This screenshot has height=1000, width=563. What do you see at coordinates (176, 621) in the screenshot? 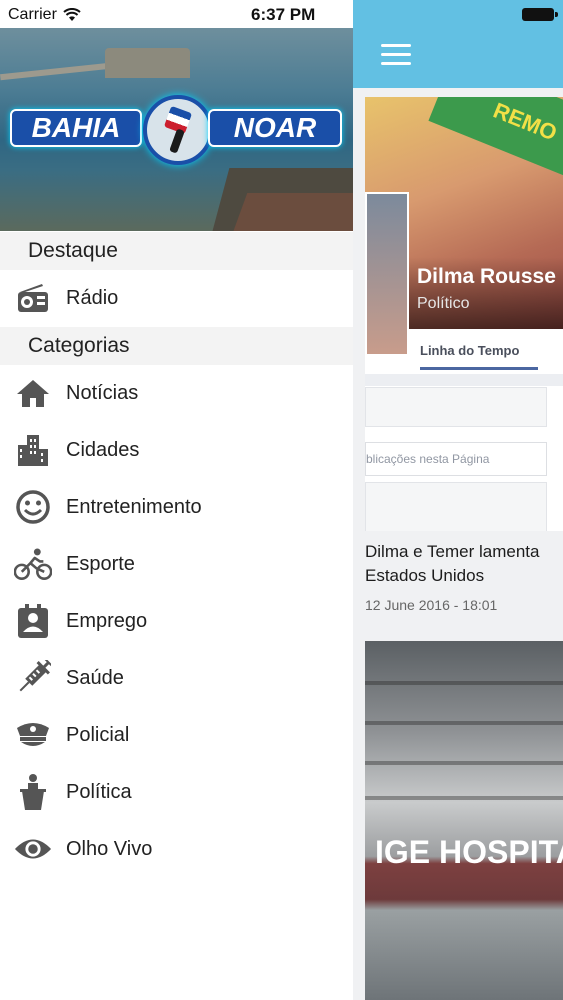
I see `menu-item-emprego: Emprego` at bounding box center [176, 621].